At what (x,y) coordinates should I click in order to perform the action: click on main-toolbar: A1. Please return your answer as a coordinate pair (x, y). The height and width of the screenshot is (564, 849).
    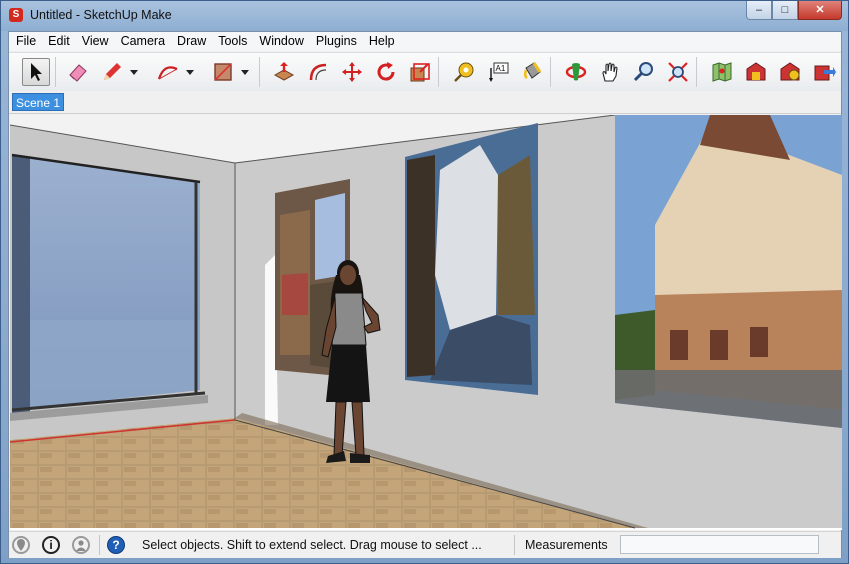
    Looking at the image, I should click on (425, 72).